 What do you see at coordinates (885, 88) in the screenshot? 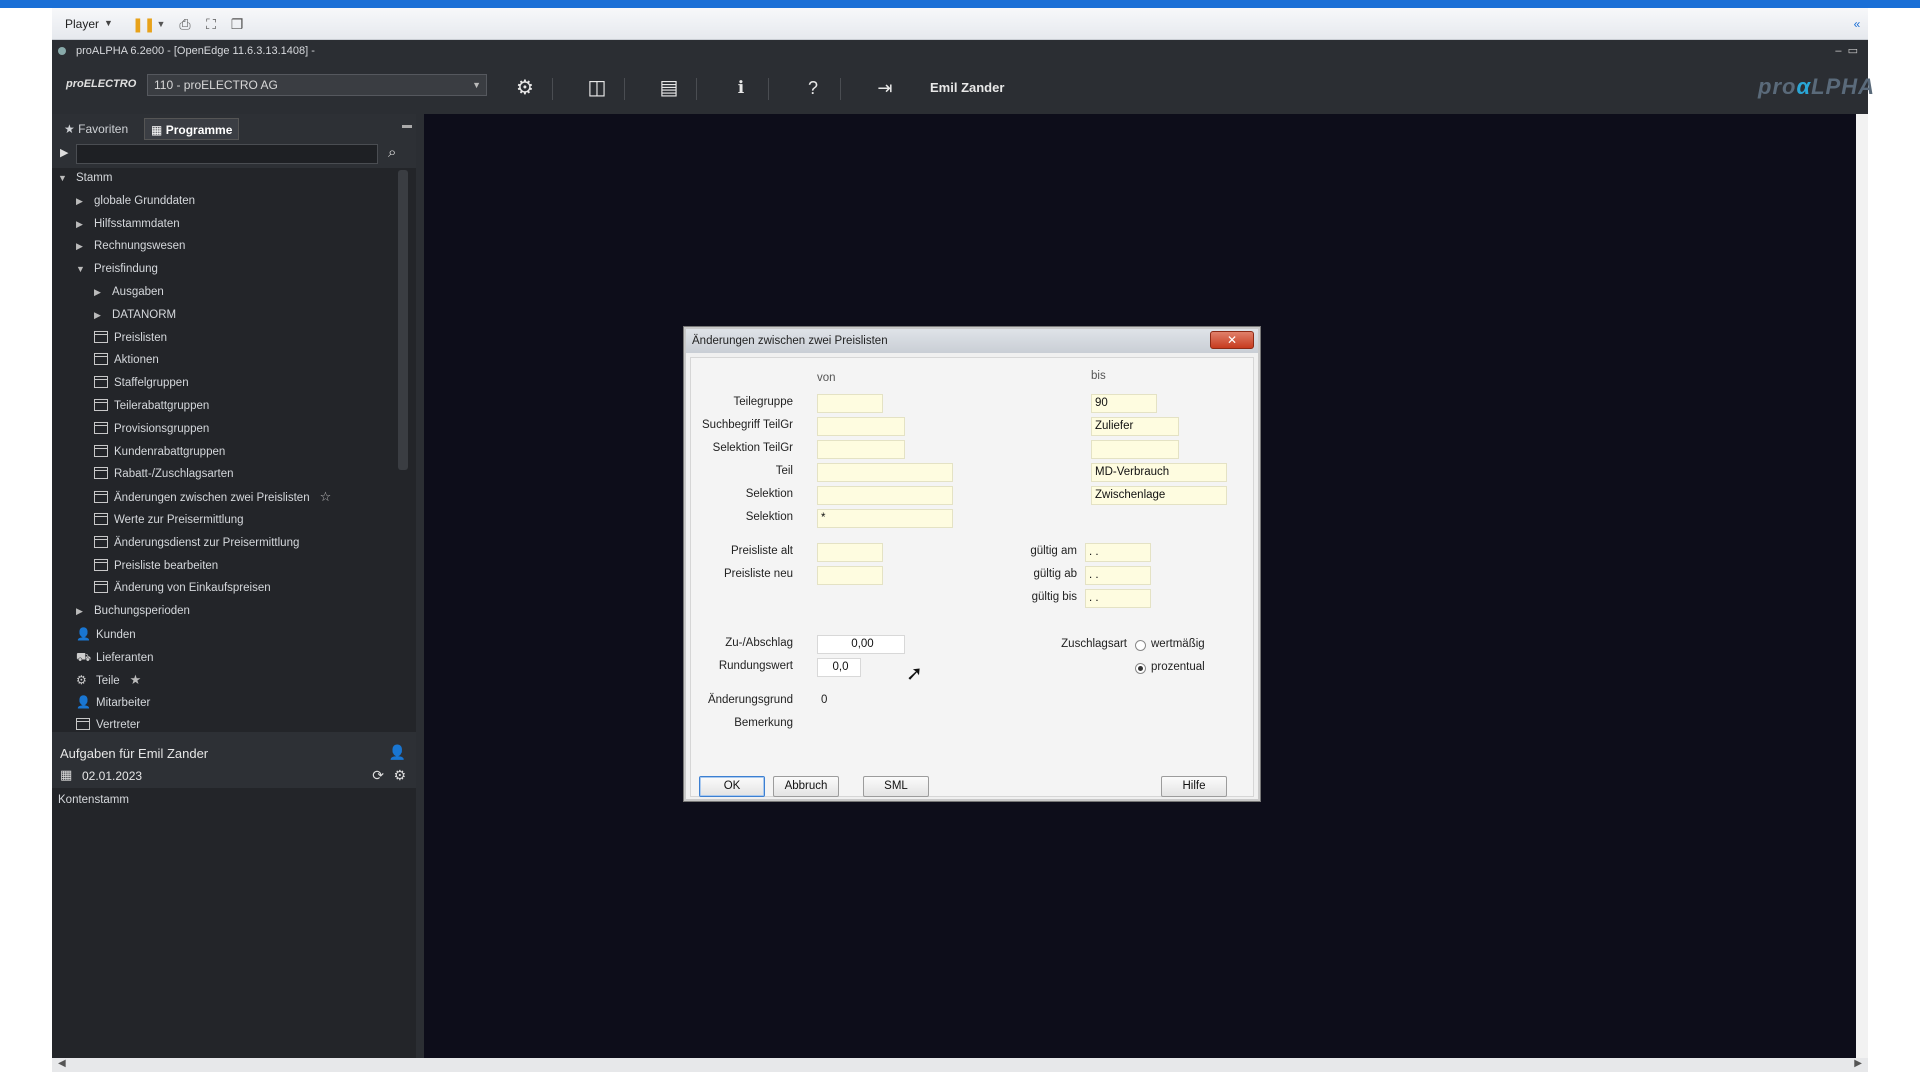
I see `logout-icon: ⇥` at bounding box center [885, 88].